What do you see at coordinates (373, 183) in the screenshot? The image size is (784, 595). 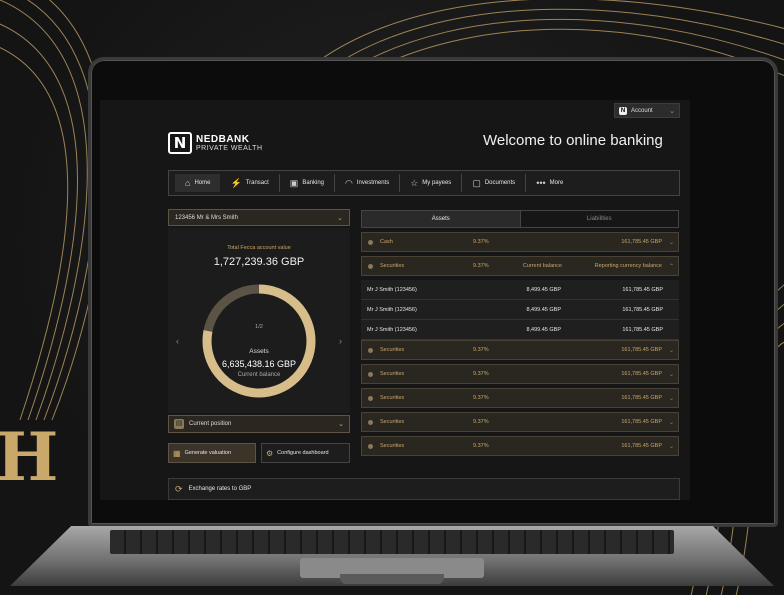 I see `nav-item-label: Investments` at bounding box center [373, 183].